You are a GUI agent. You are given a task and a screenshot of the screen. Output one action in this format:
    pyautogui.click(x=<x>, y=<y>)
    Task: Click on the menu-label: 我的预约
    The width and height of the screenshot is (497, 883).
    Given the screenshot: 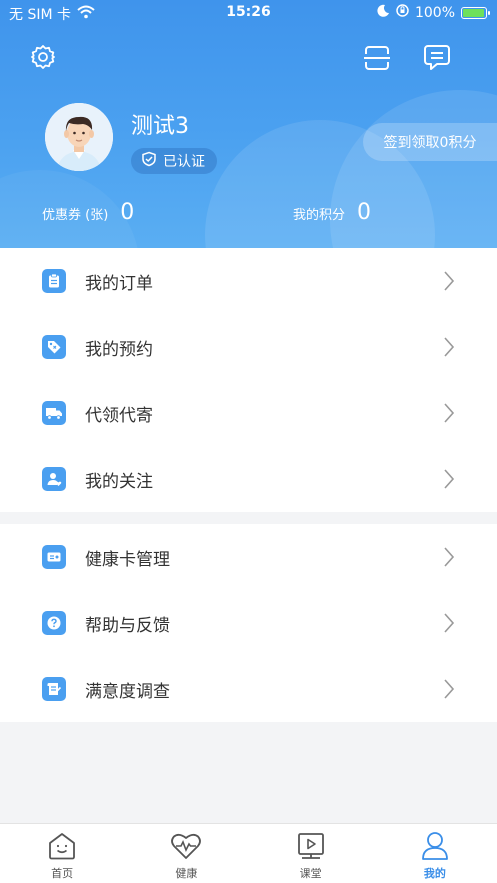 What is the action you would take?
    pyautogui.click(x=119, y=349)
    